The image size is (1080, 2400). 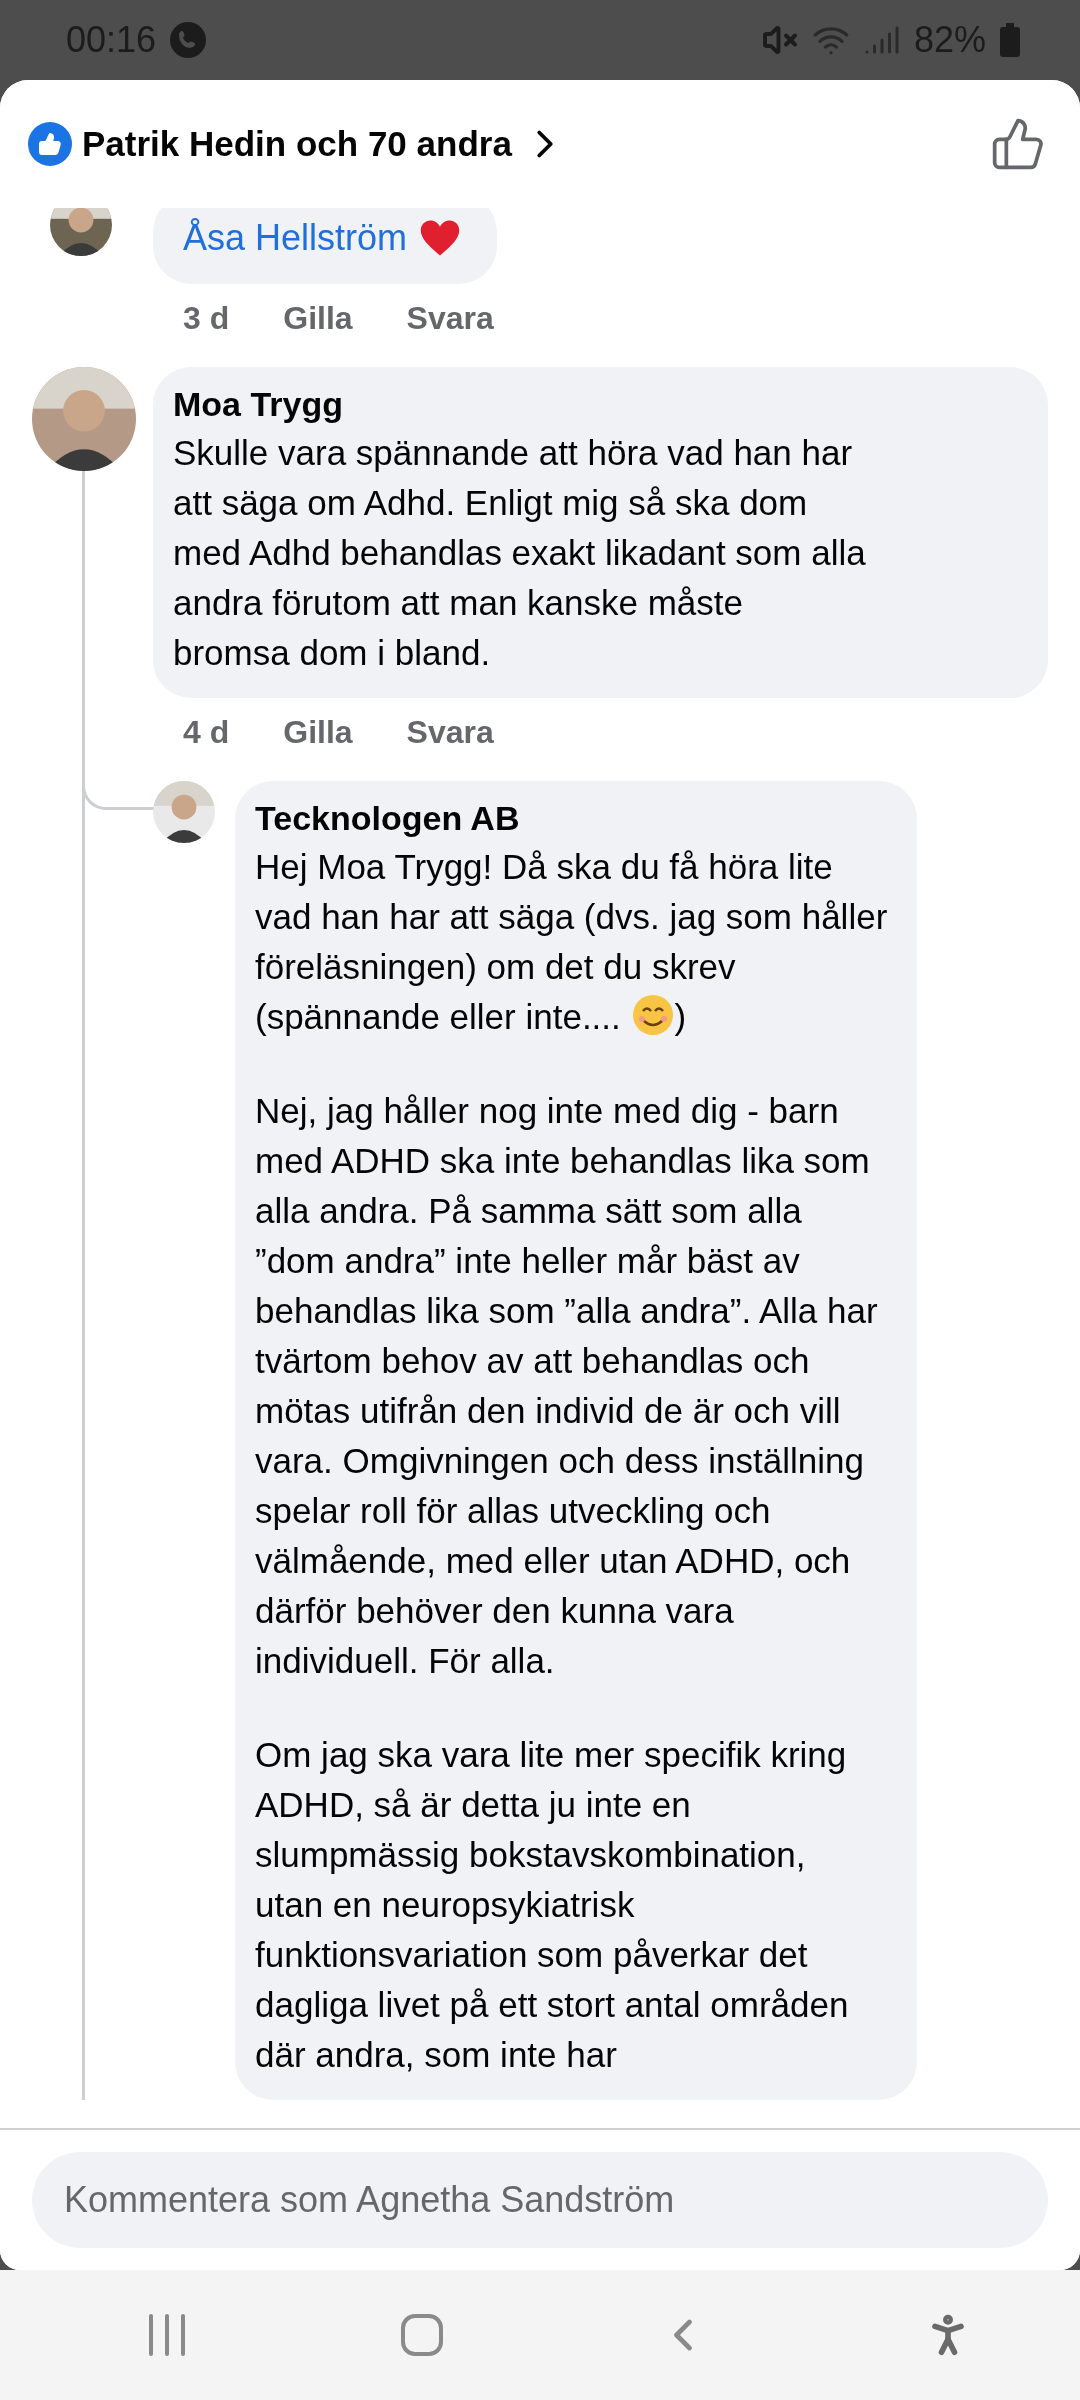 I want to click on comment-time: 4 d, so click(x=206, y=732).